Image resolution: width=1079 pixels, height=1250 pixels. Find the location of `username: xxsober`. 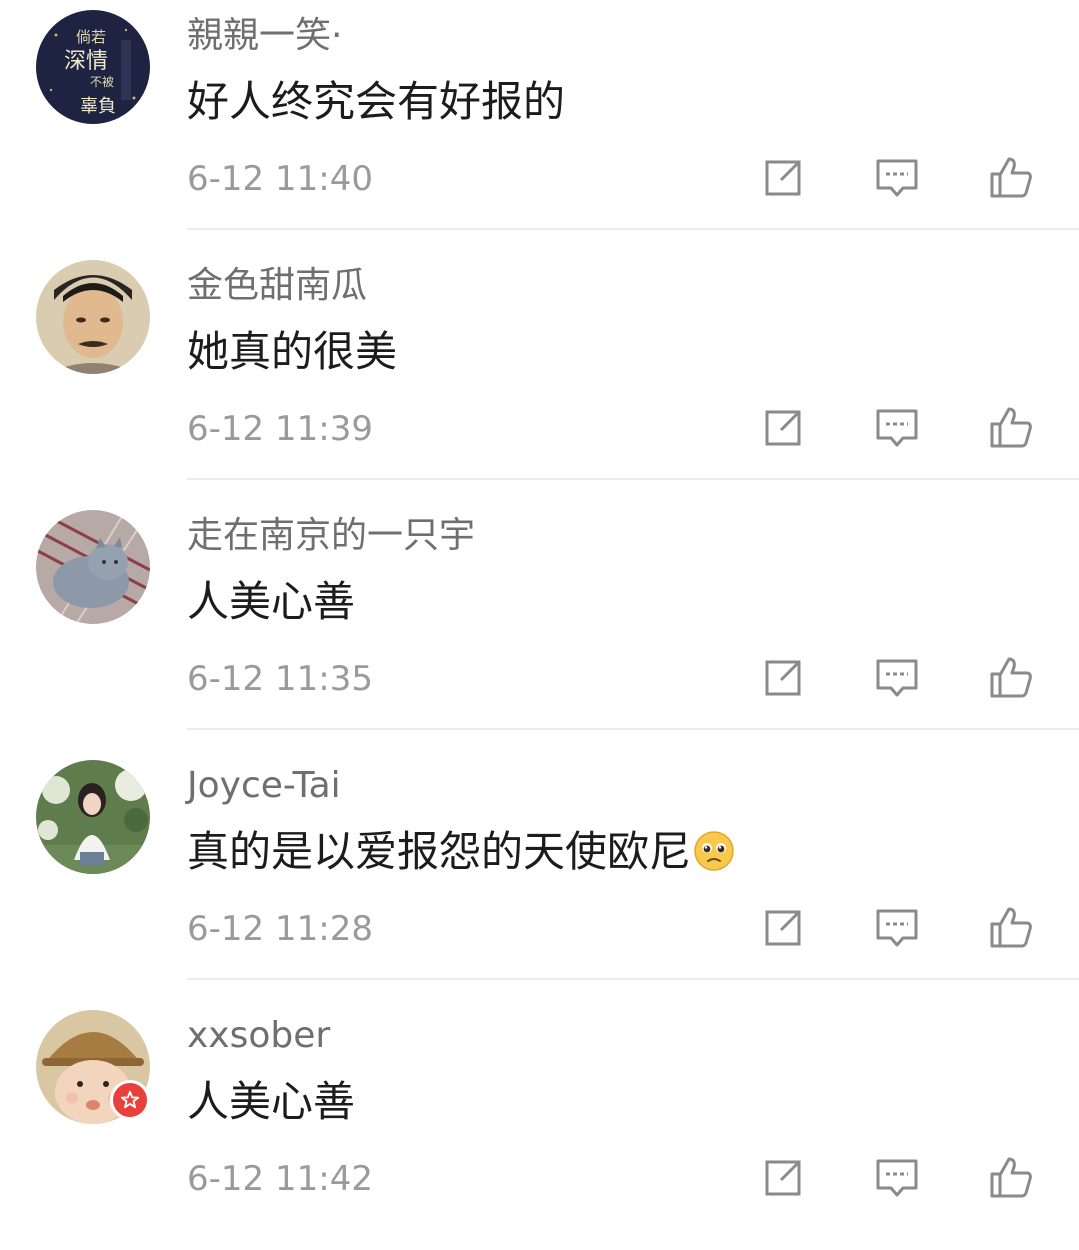

username: xxsober is located at coordinates (258, 1036).